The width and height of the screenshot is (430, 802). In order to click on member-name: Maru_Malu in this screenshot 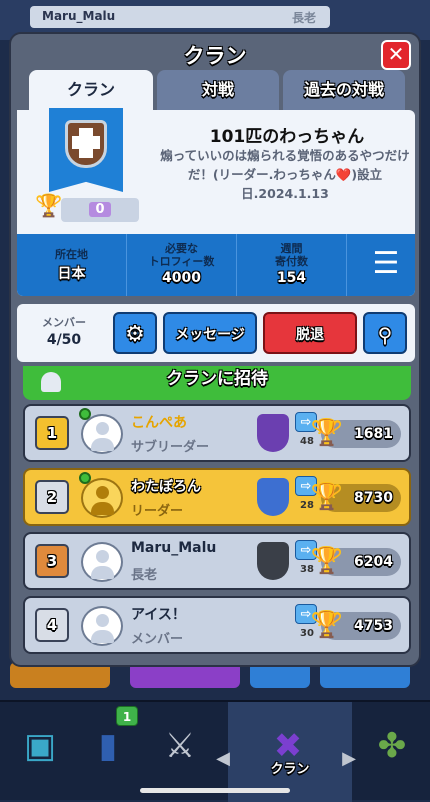, I will do `click(174, 548)`.